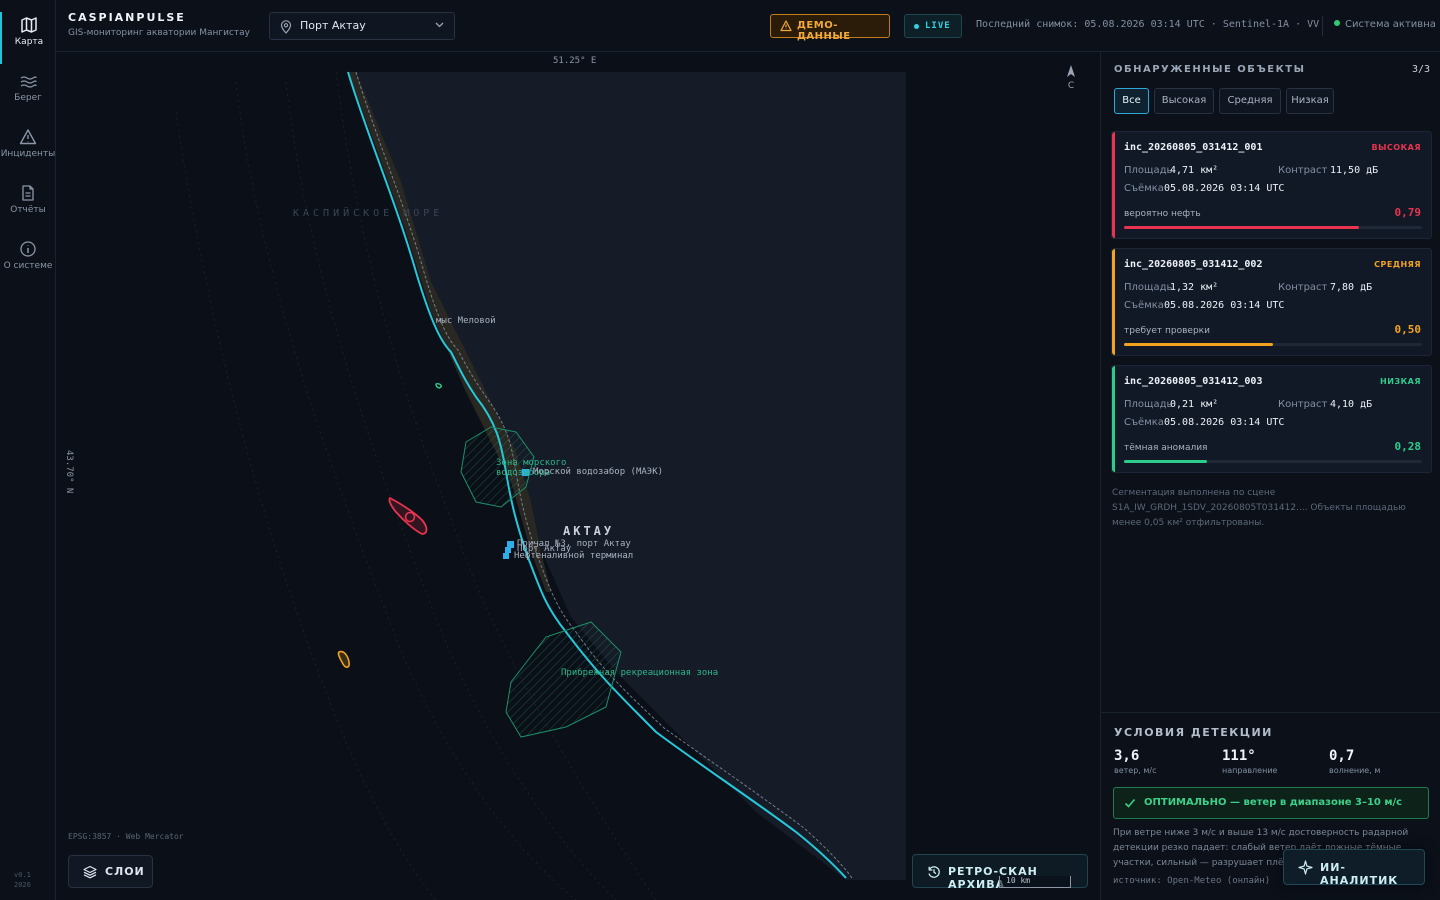 This screenshot has height=900, width=1440. I want to click on incident-id: inc_20260805_031412_003, so click(1193, 381).